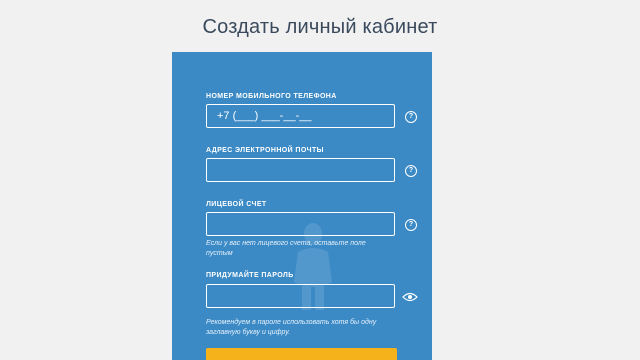  Describe the element at coordinates (271, 96) in the screenshot. I see `phone-label: НОМЕР МОБИЛЬНОГО ТЕЛЕФОНА` at that location.